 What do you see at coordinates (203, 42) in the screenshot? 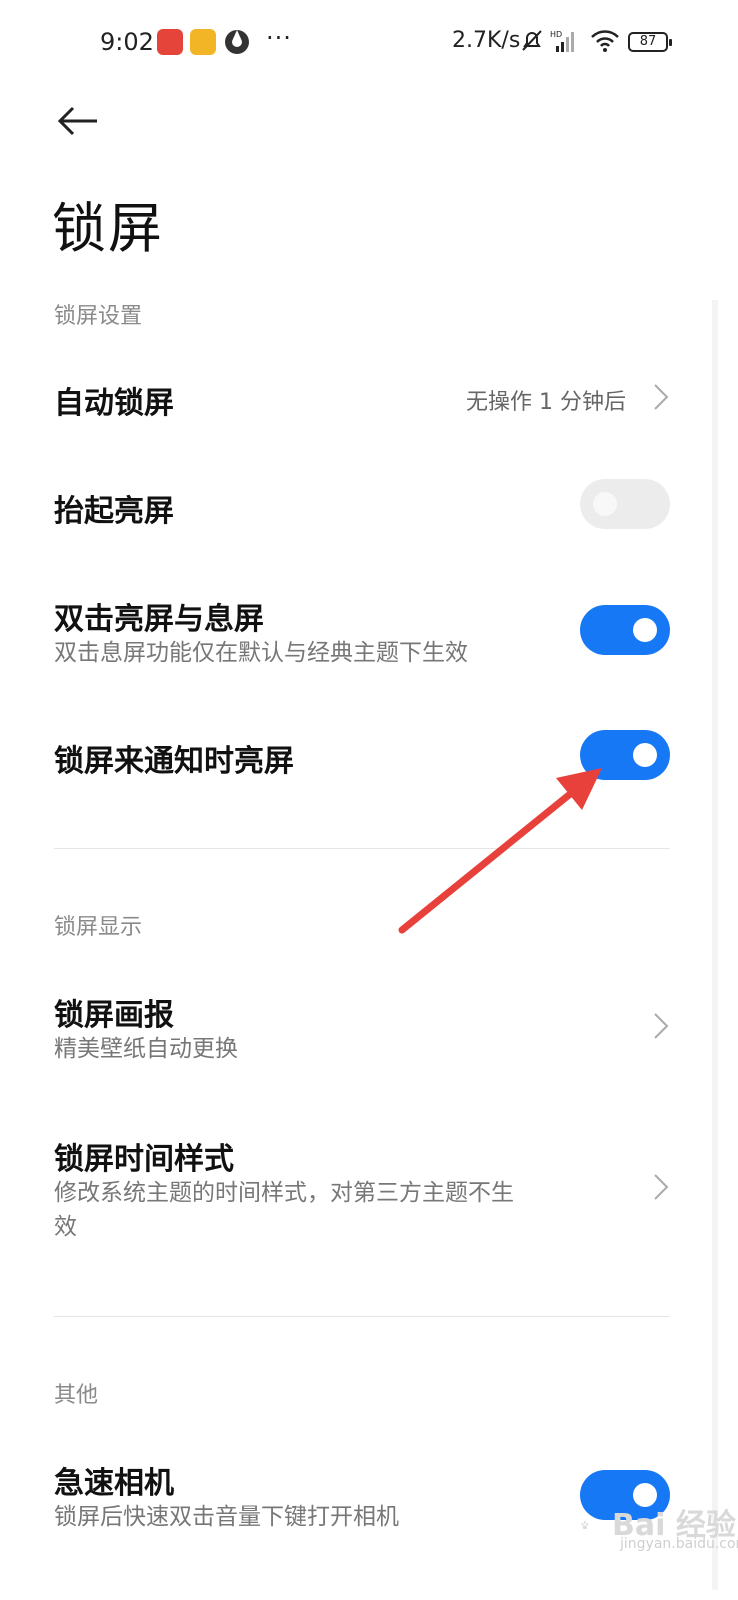
I see `weibo-notification-icon` at bounding box center [203, 42].